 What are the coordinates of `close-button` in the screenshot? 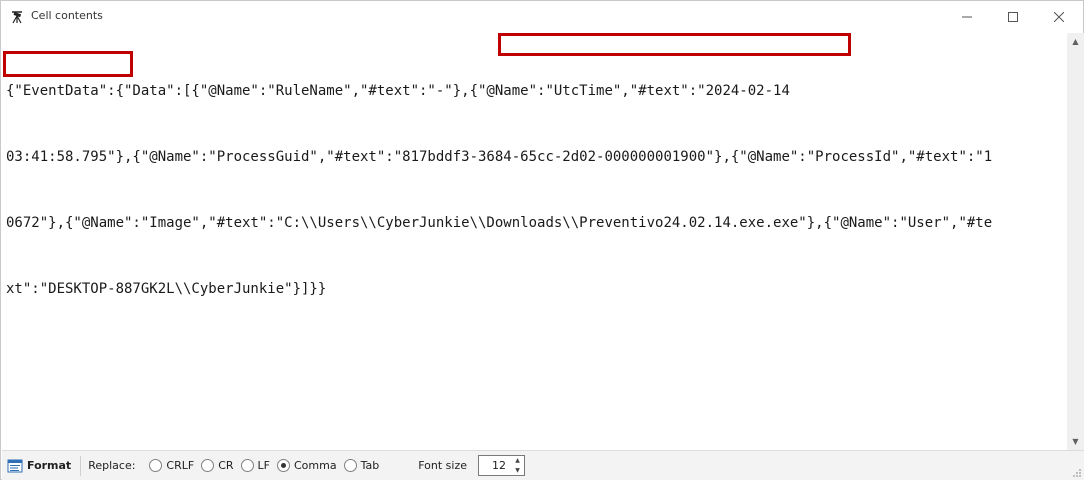 It's located at (1059, 17).